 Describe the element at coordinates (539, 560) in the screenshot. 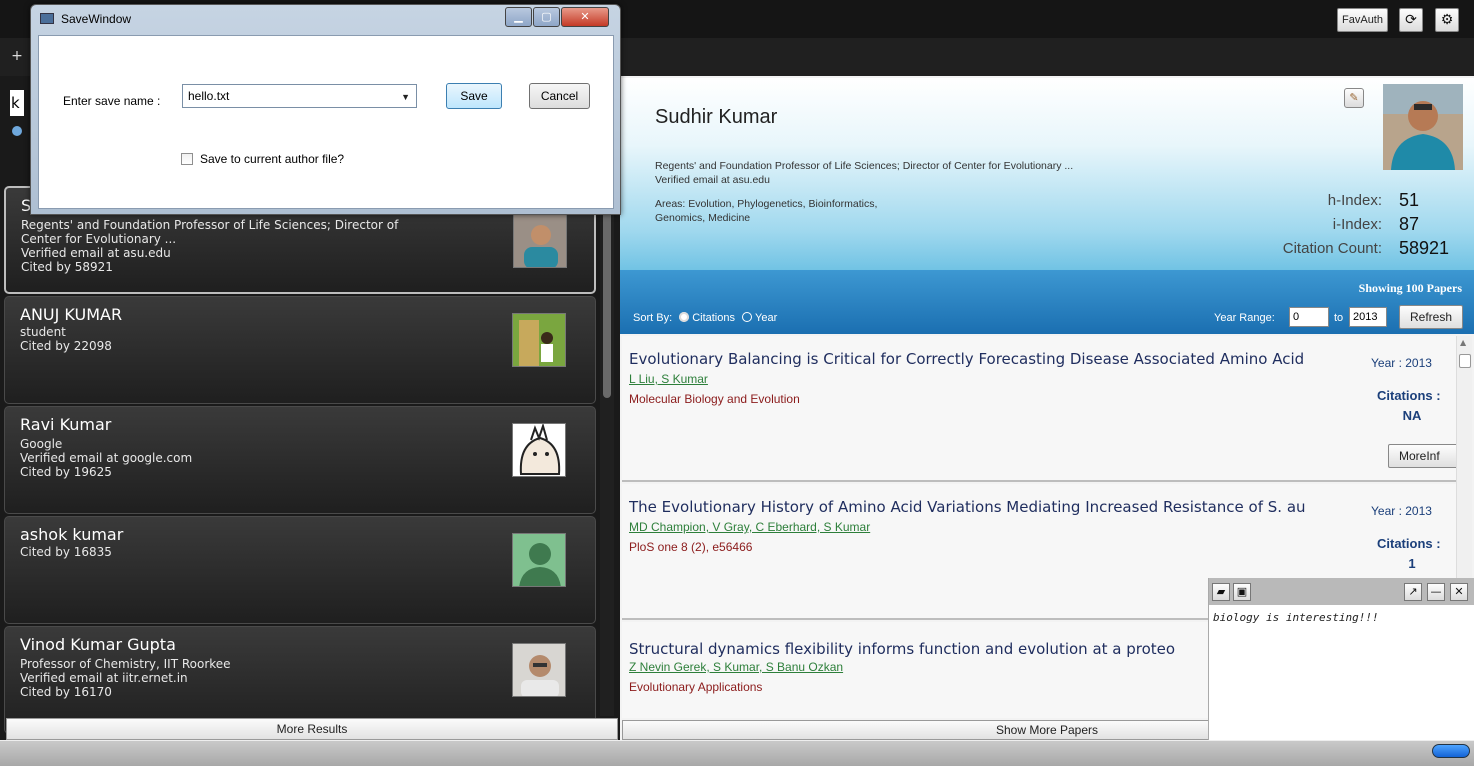

I see `default-avatar-icon` at that location.